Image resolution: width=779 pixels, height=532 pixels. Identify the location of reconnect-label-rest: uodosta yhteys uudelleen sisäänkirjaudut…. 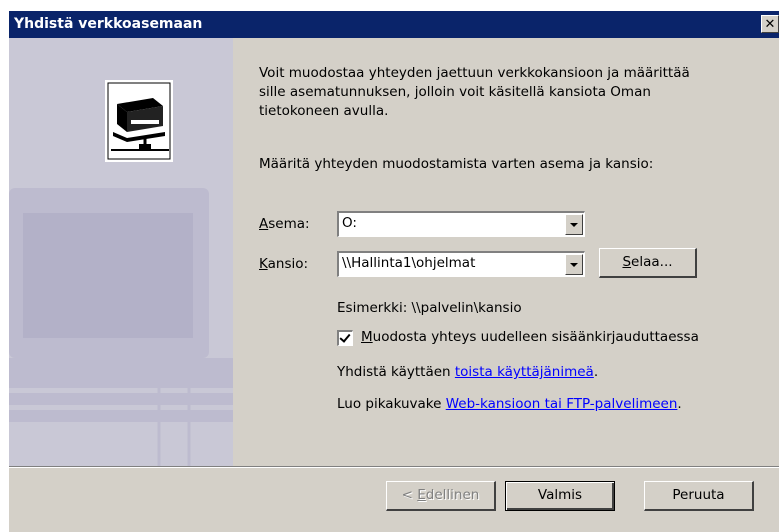
(535, 337).